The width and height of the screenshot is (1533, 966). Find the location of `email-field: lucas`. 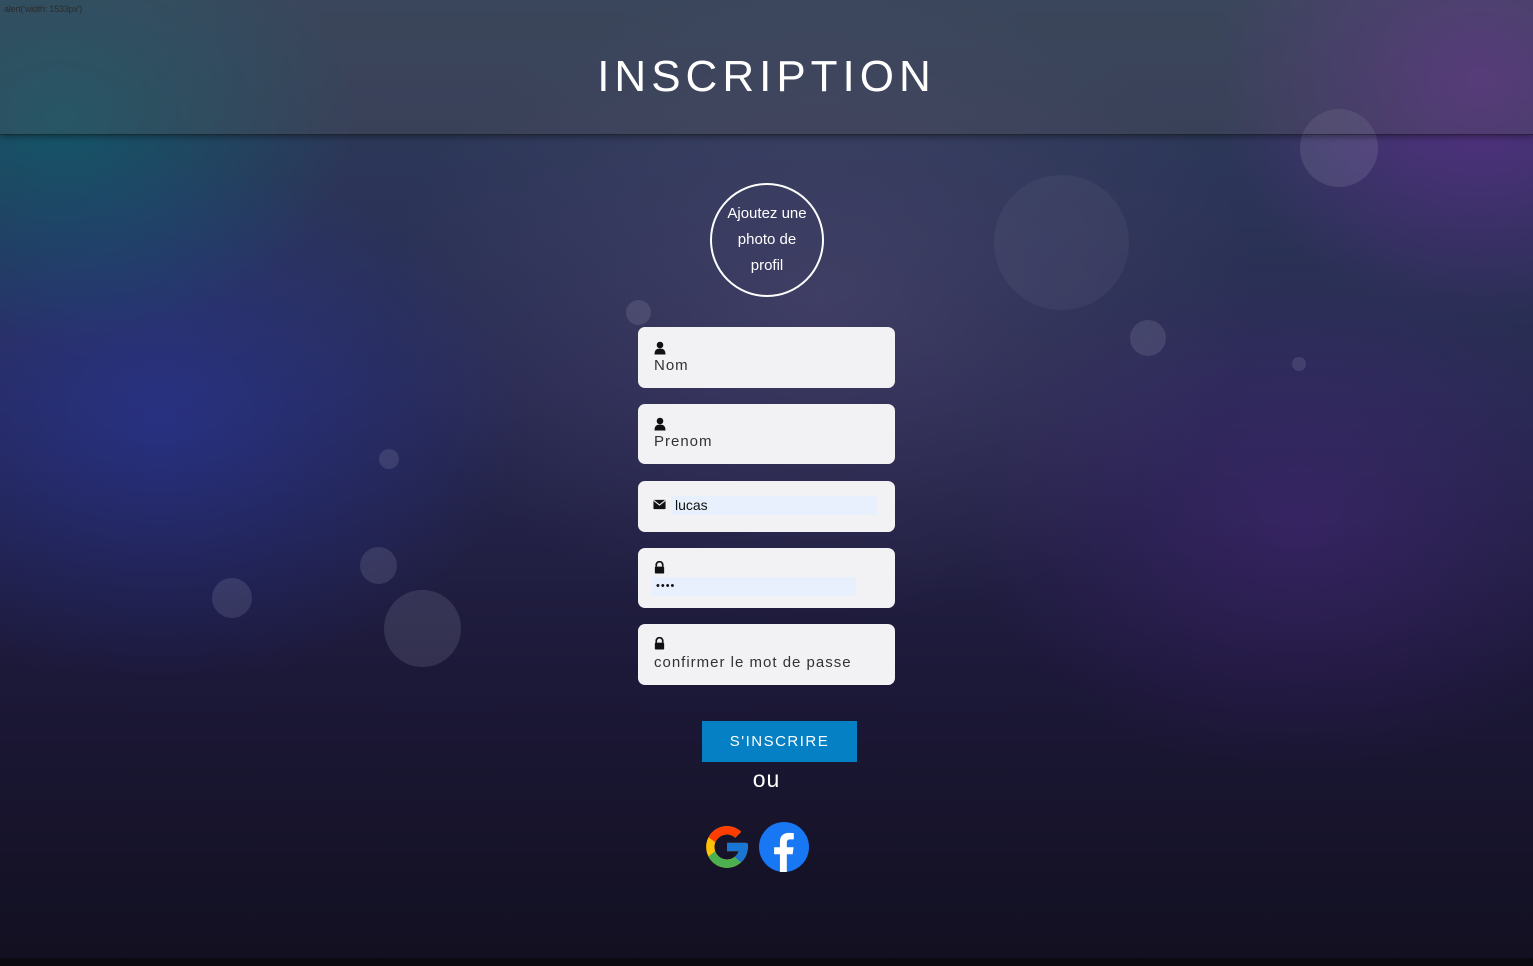

email-field: lucas is located at coordinates (766, 506).